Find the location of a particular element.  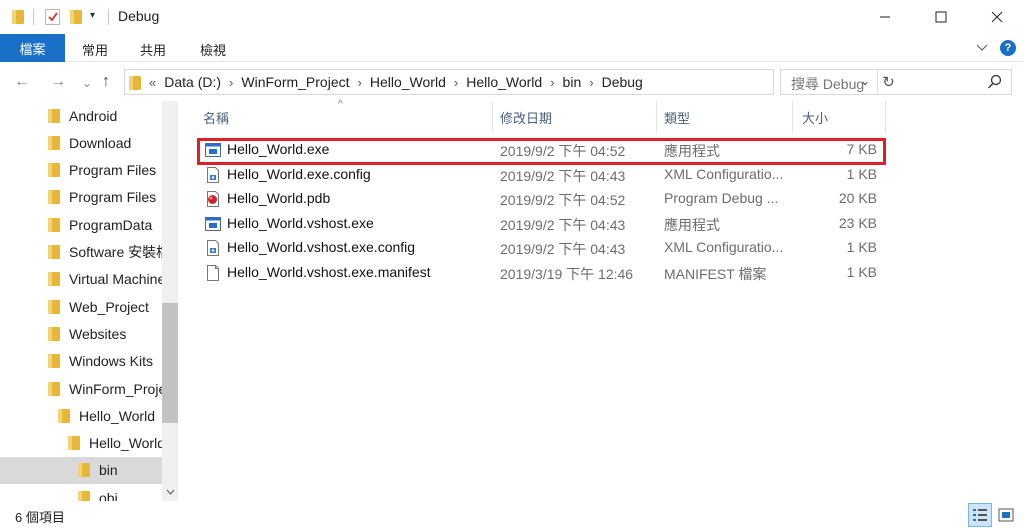

crumb-bin: bin is located at coordinates (572, 82).